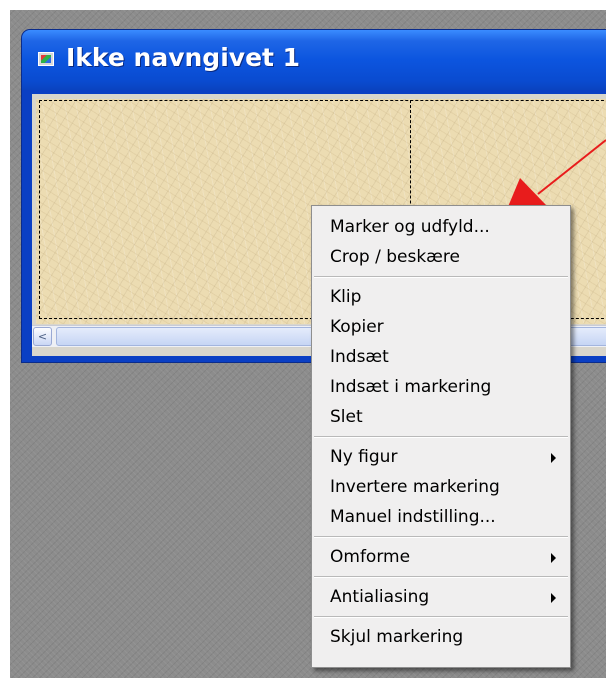 This screenshot has width=606, height=687. Describe the element at coordinates (346, 297) in the screenshot. I see `menu-item-label: Klip` at that location.